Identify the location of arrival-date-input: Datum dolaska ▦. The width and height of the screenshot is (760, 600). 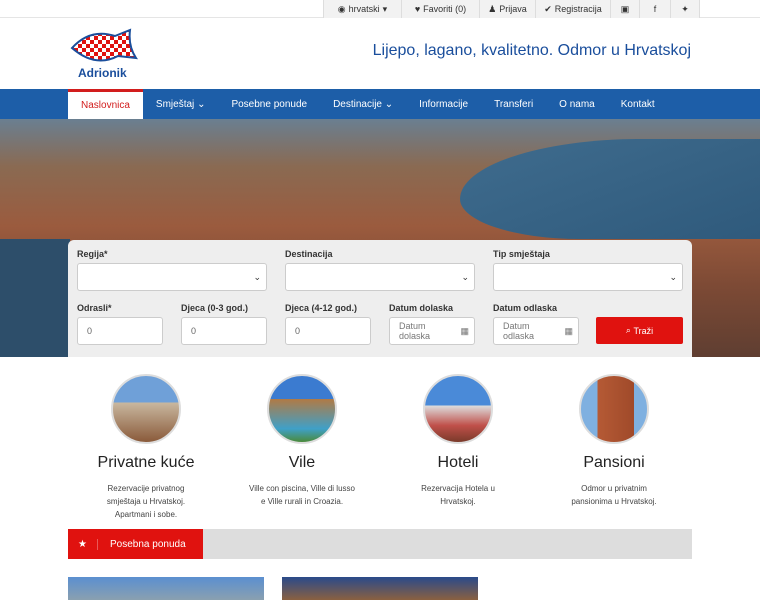
(432, 331).